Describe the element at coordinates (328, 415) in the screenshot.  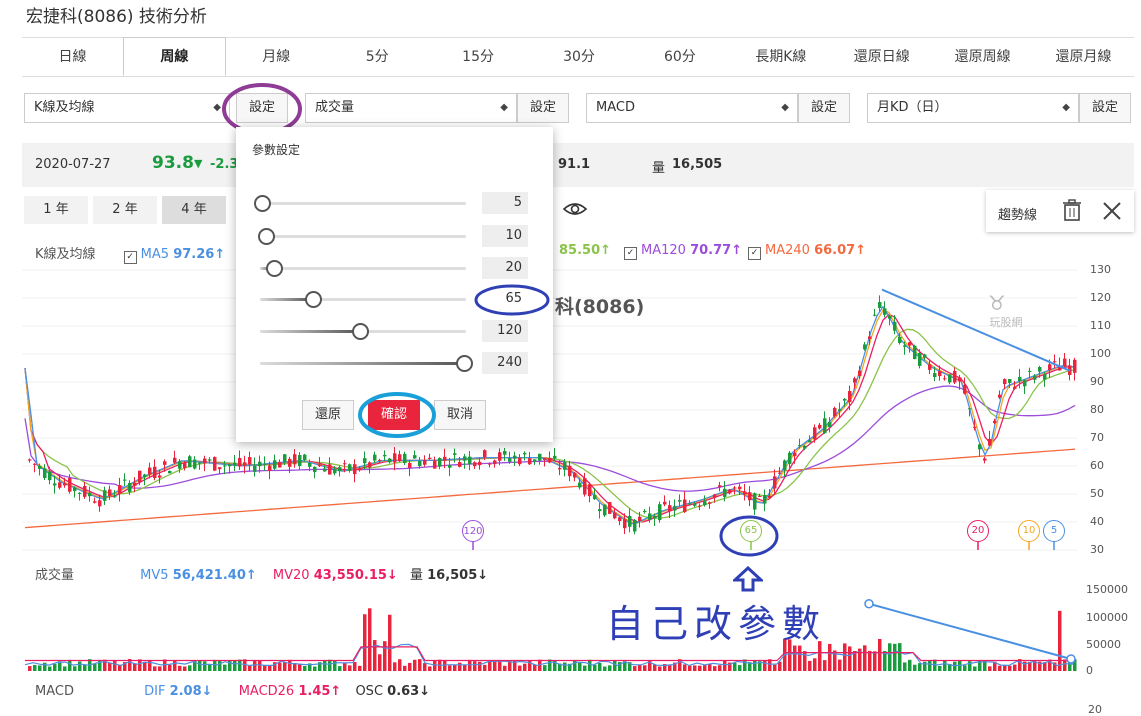
I see `reset-button: 還原` at that location.